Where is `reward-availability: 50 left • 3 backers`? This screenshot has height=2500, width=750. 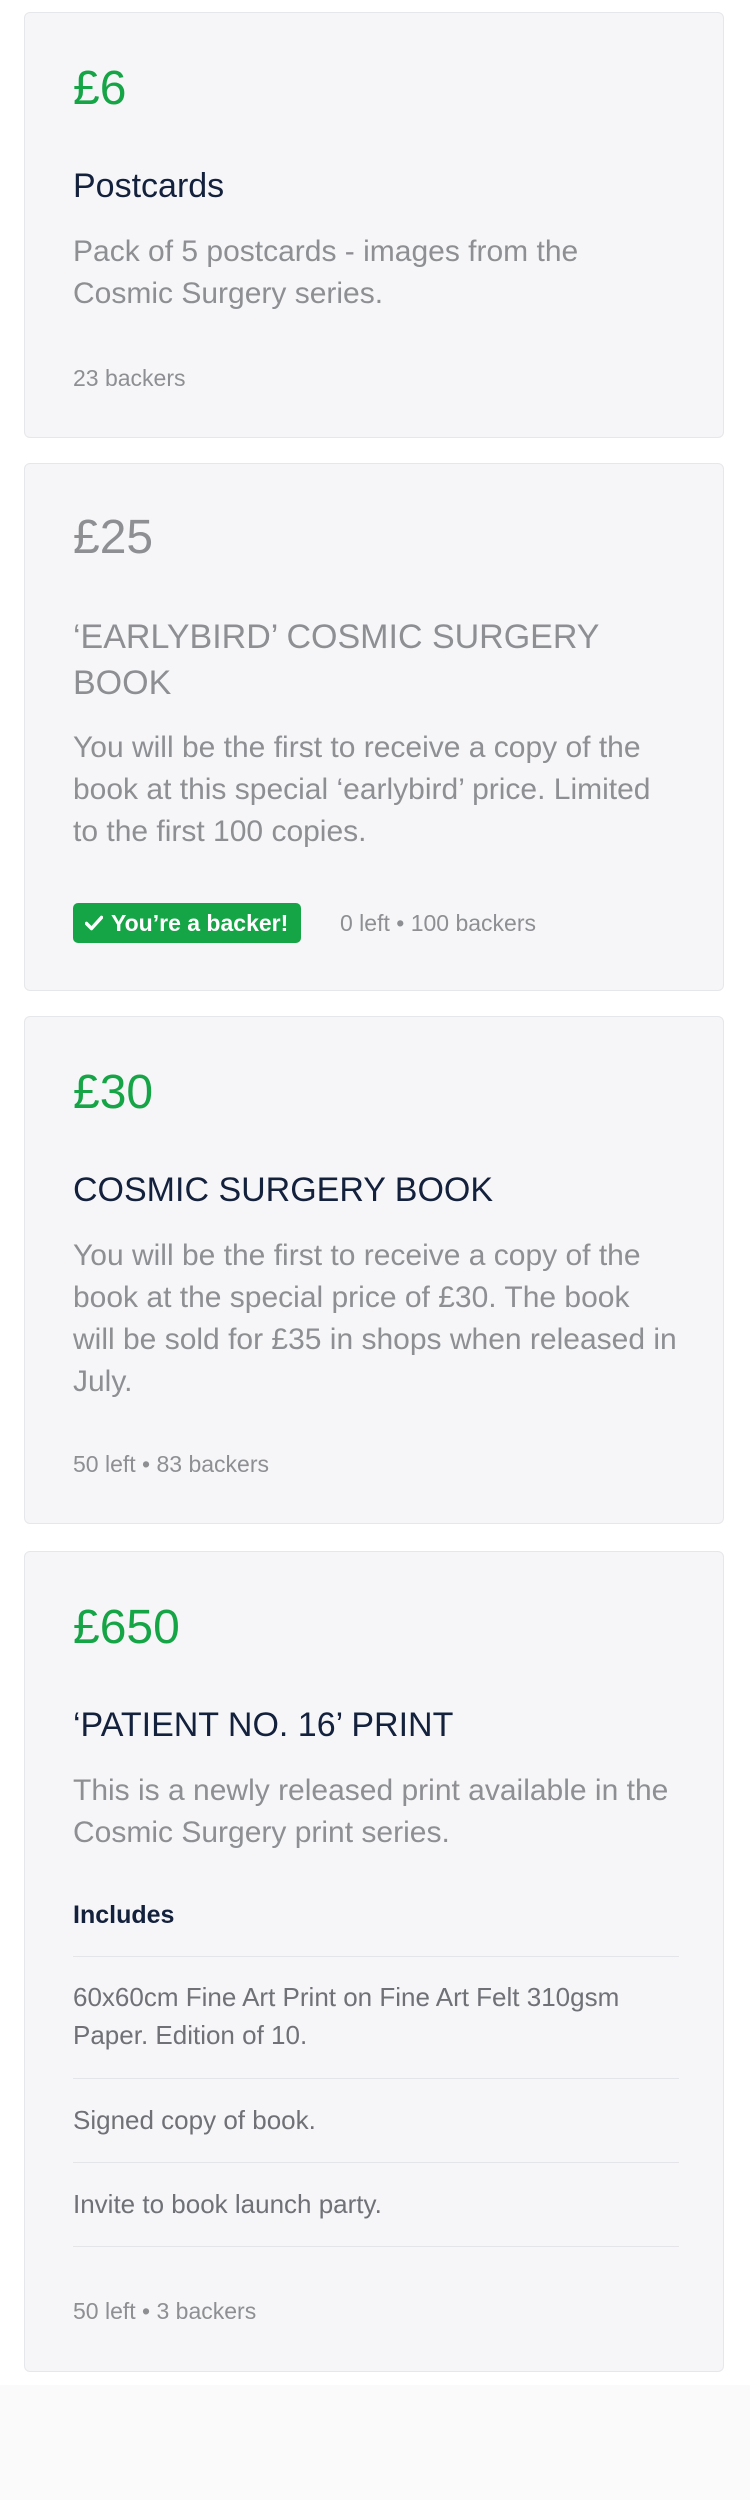 reward-availability: 50 left • 3 backers is located at coordinates (165, 2311).